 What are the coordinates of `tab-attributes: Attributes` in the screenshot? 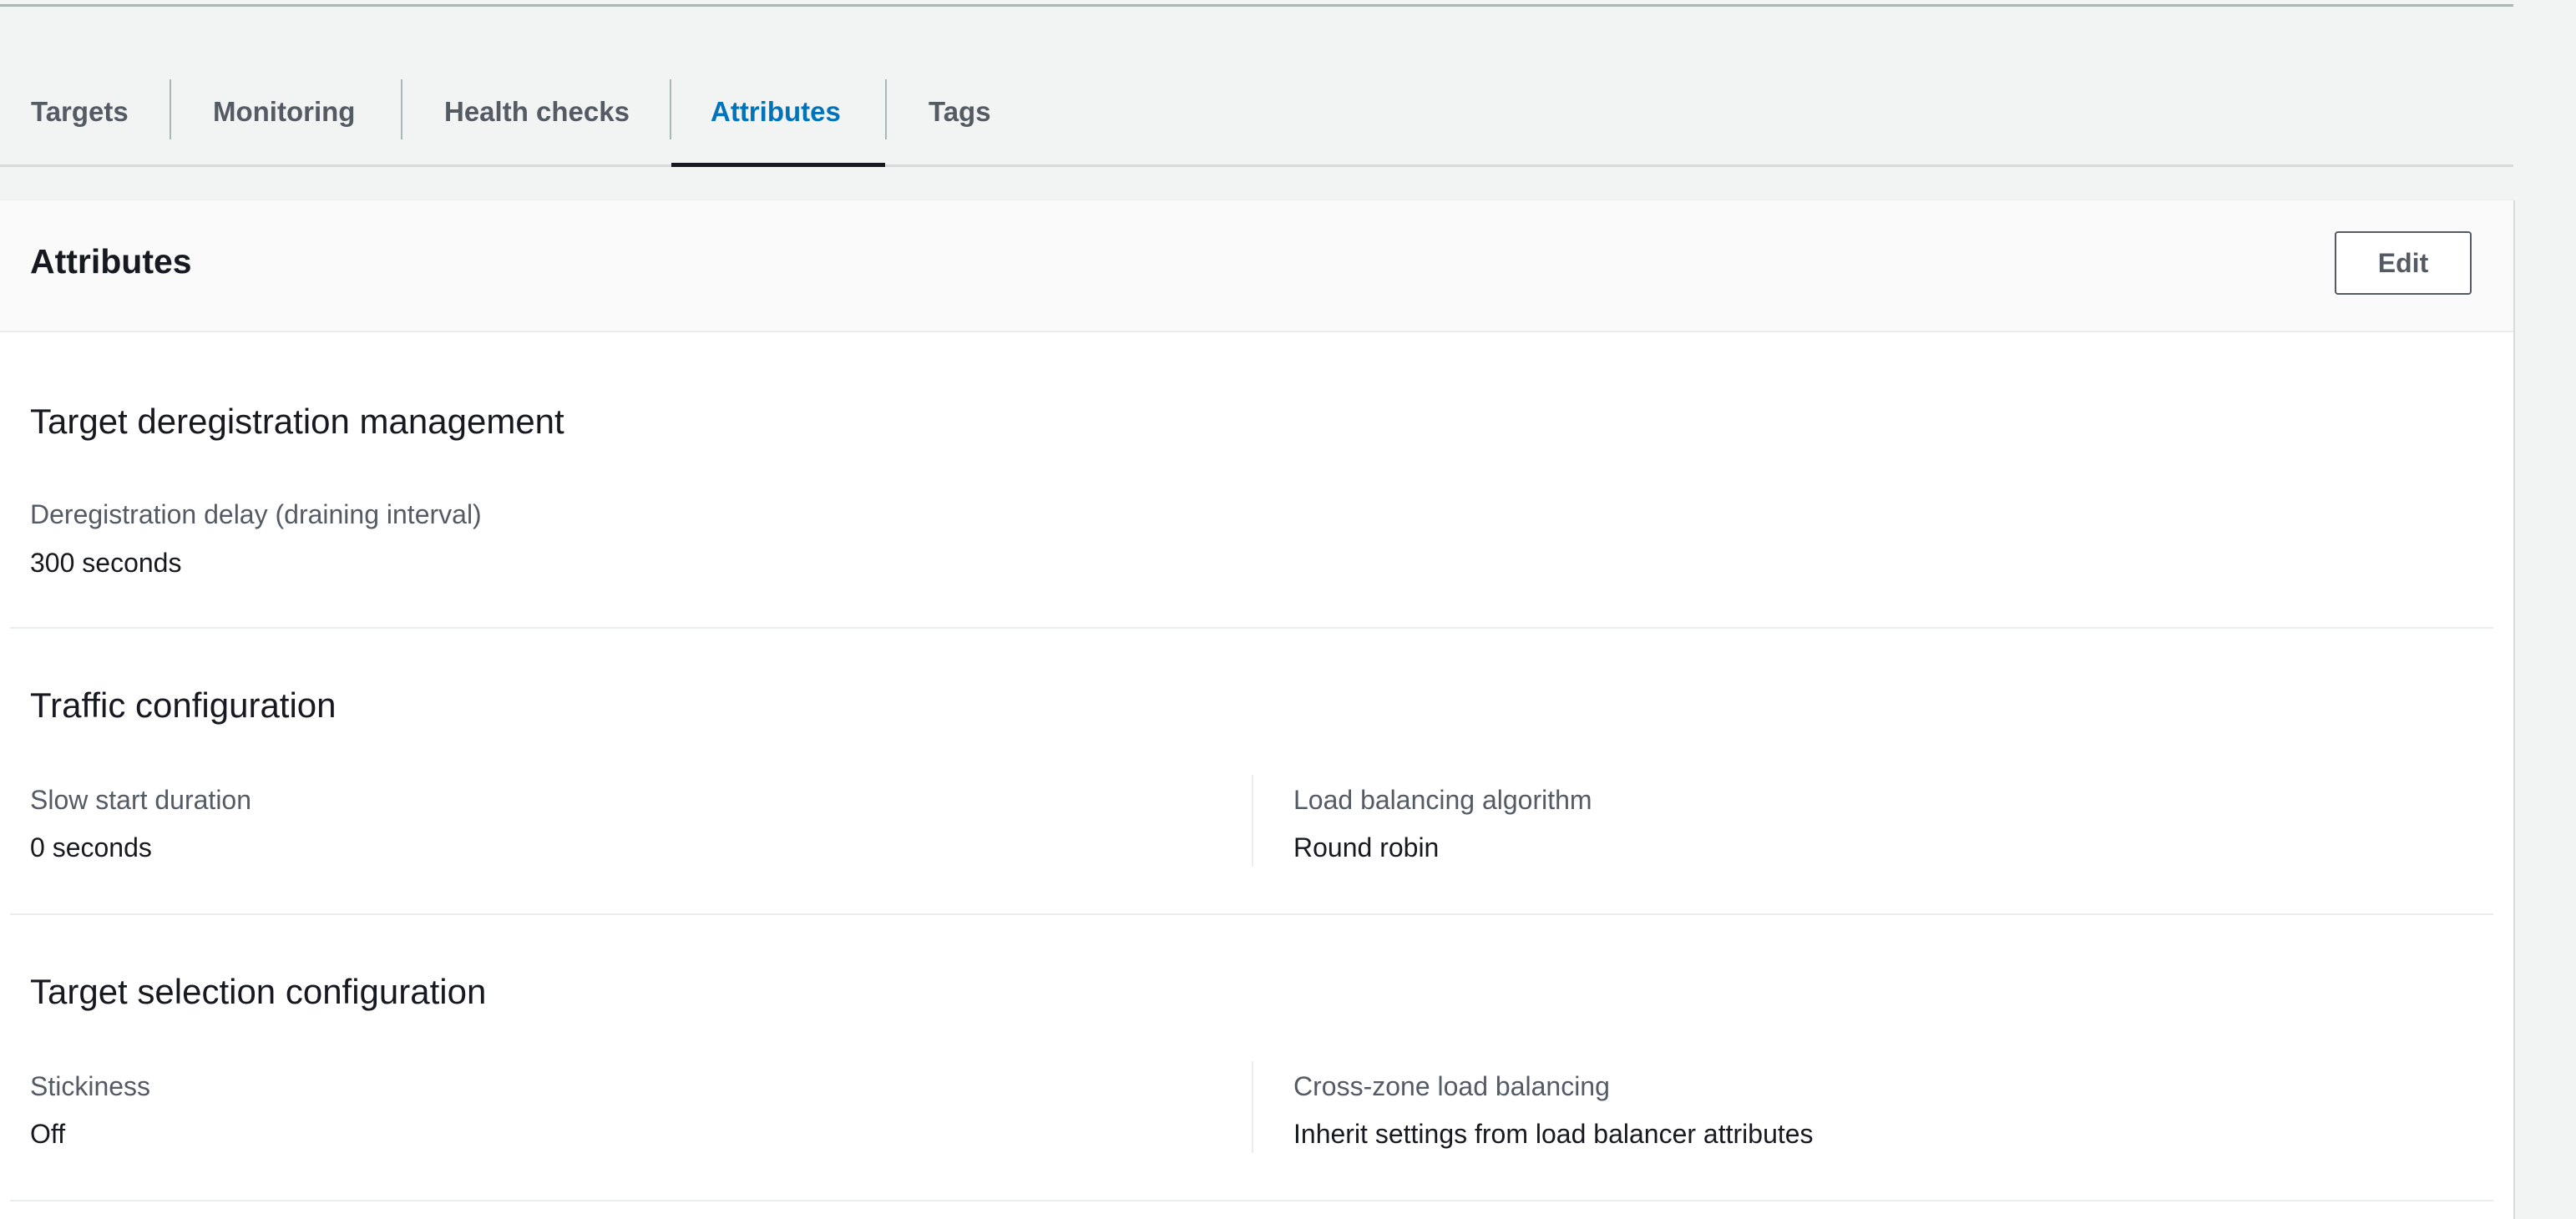 It's located at (777, 112).